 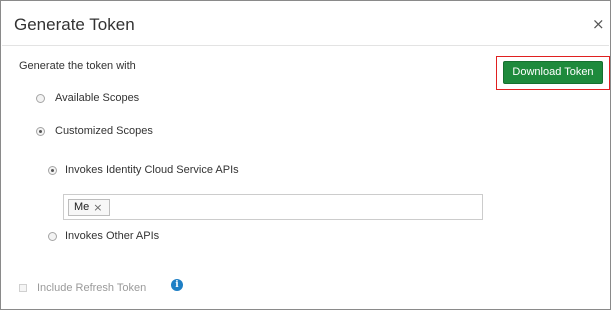 What do you see at coordinates (305, 24) in the screenshot?
I see `dialog-header: Generate Token ×` at bounding box center [305, 24].